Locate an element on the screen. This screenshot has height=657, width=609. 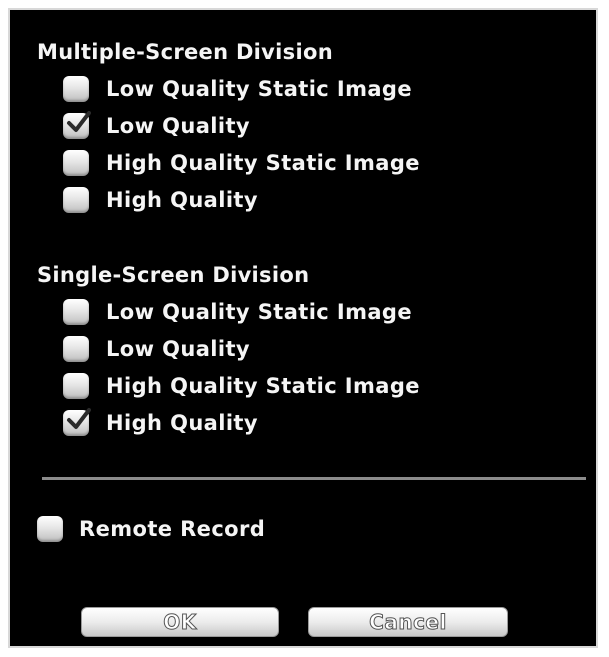
single-screen-title: Single-Screen Division is located at coordinates (173, 275).